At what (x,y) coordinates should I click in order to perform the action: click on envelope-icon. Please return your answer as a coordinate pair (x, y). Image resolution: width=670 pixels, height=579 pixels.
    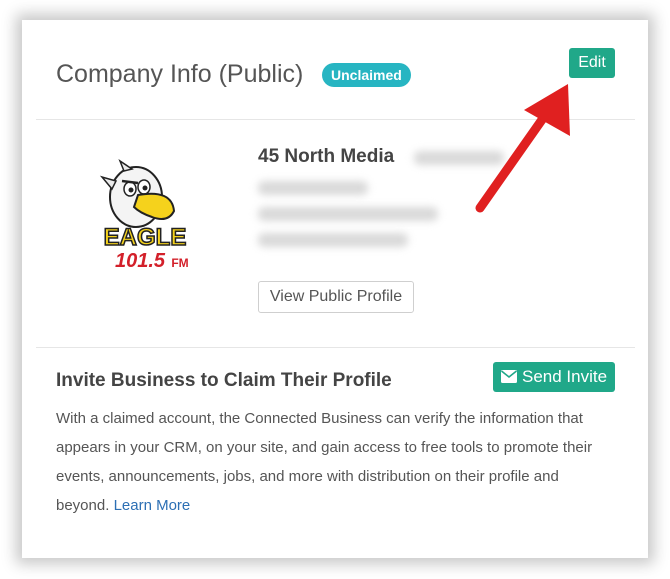
    Looking at the image, I should click on (509, 376).